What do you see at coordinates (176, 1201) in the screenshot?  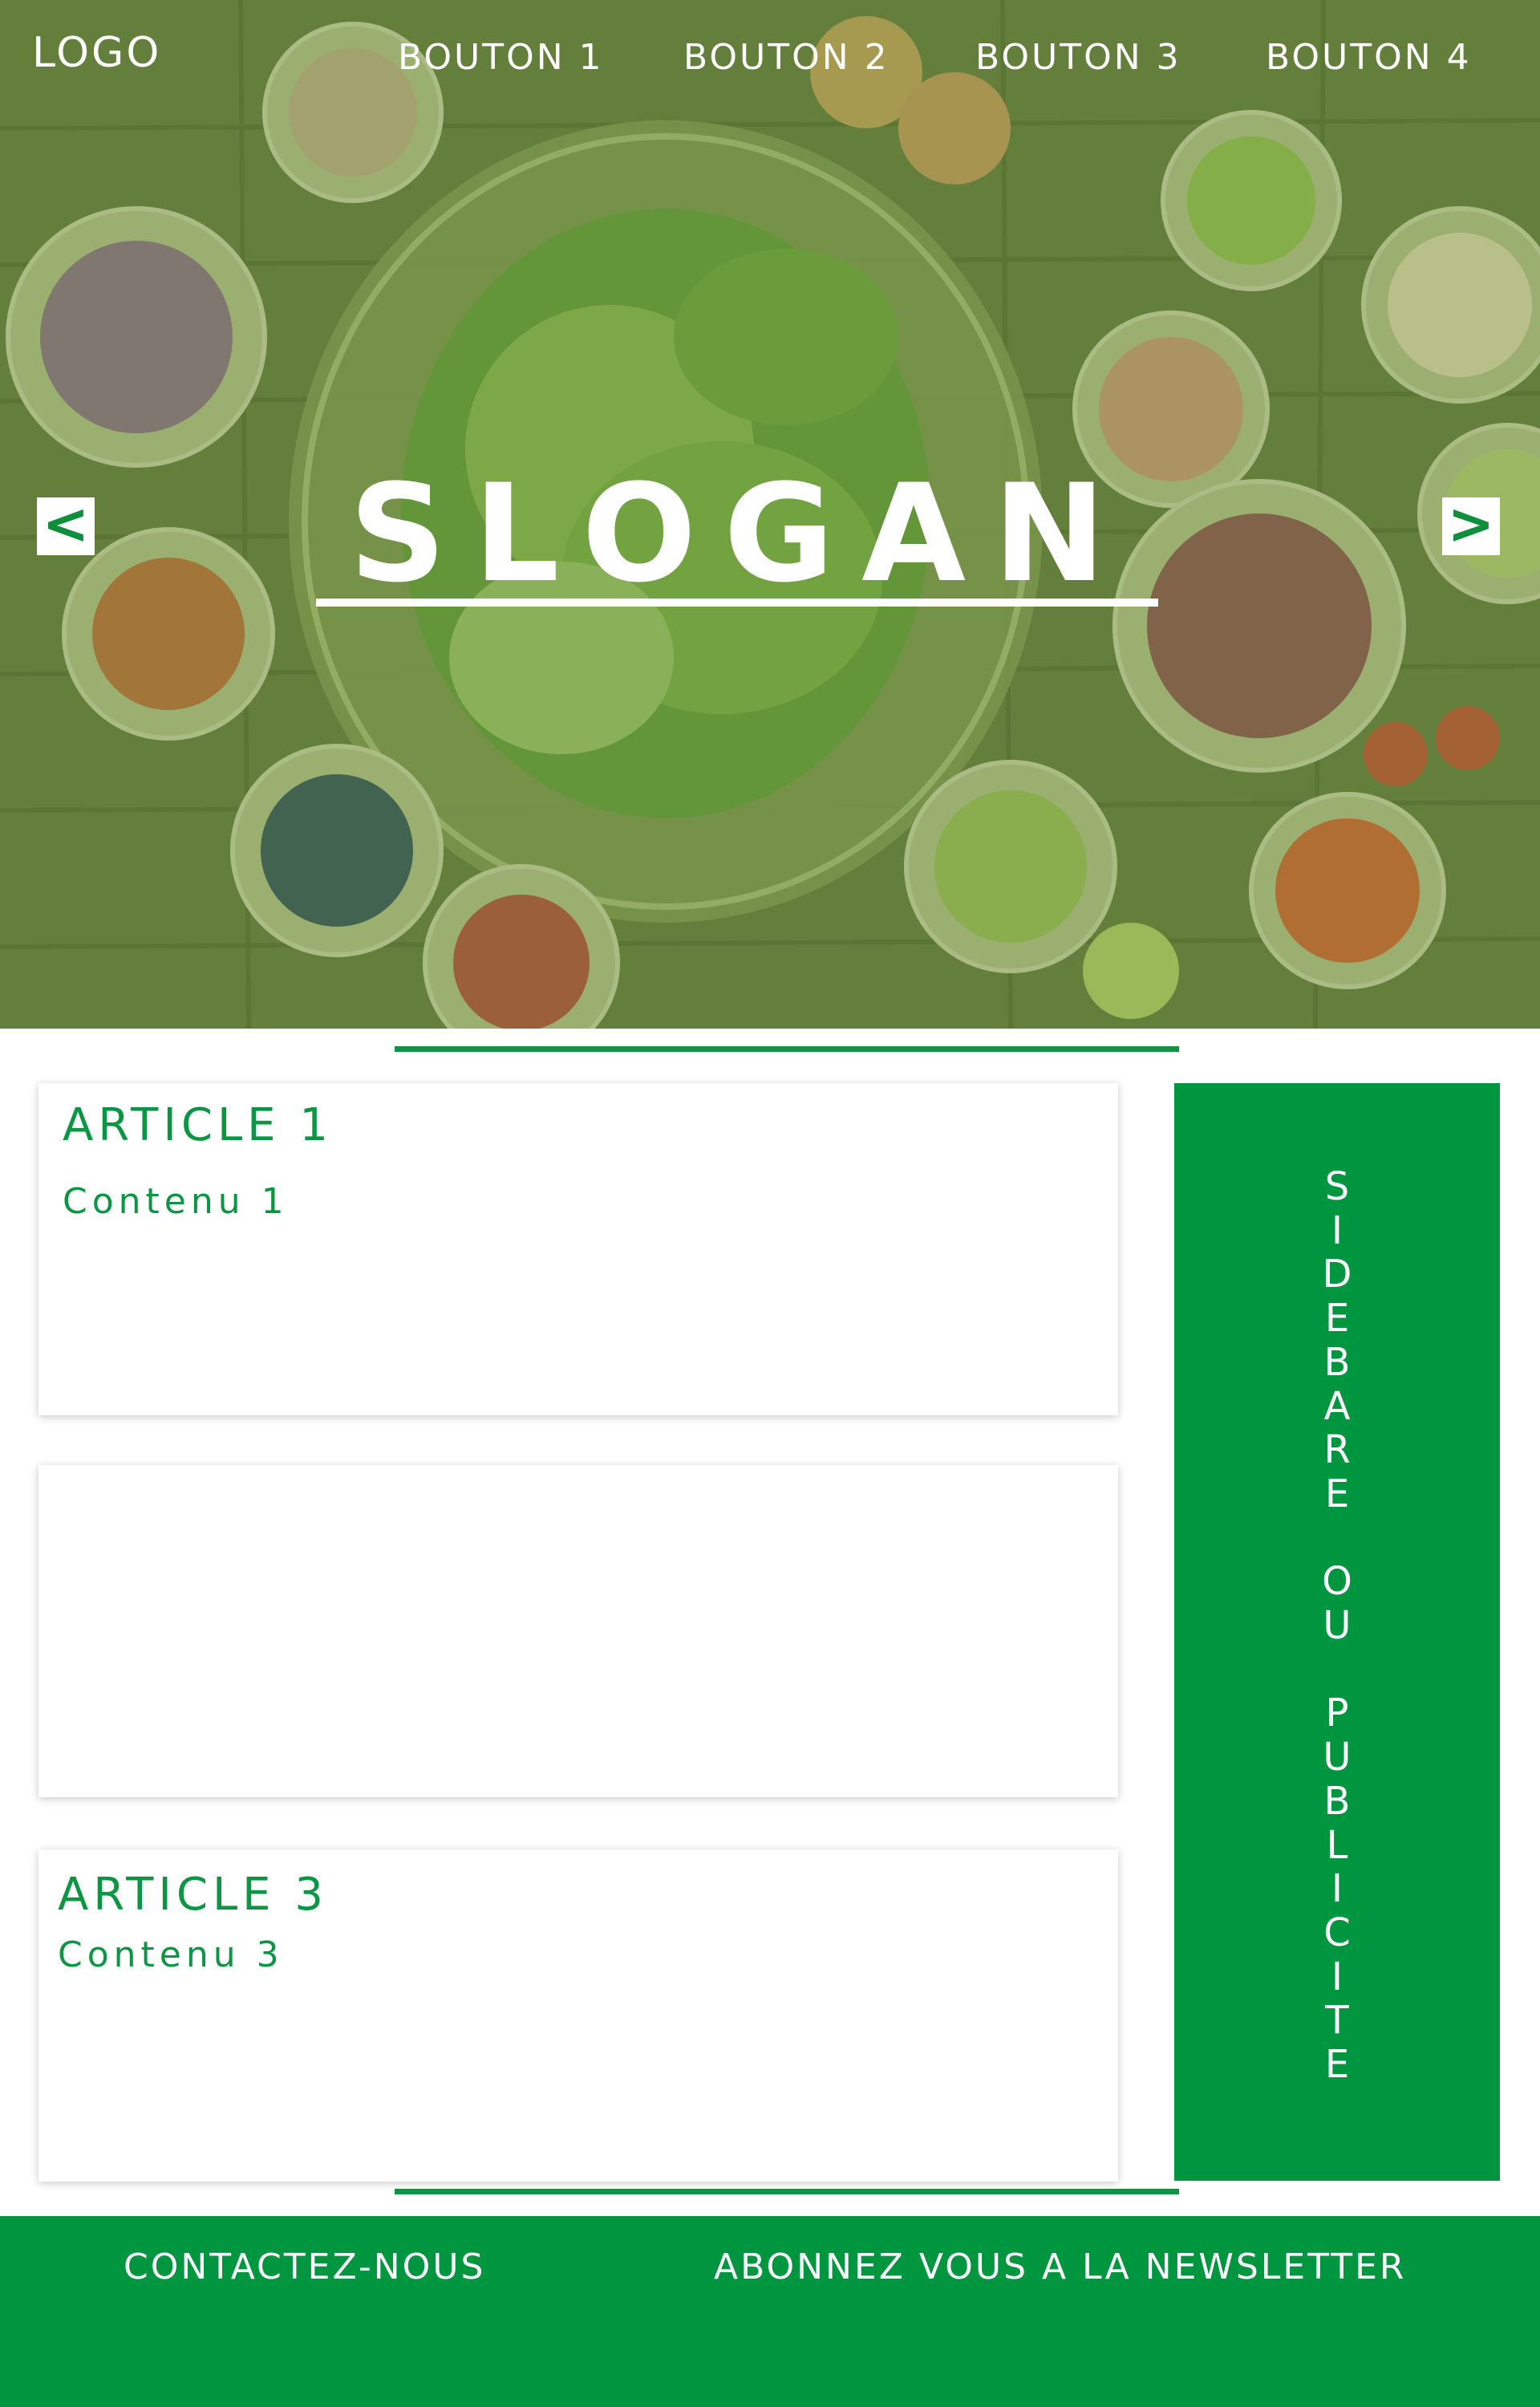 I see `article-content: Contenu 1` at bounding box center [176, 1201].